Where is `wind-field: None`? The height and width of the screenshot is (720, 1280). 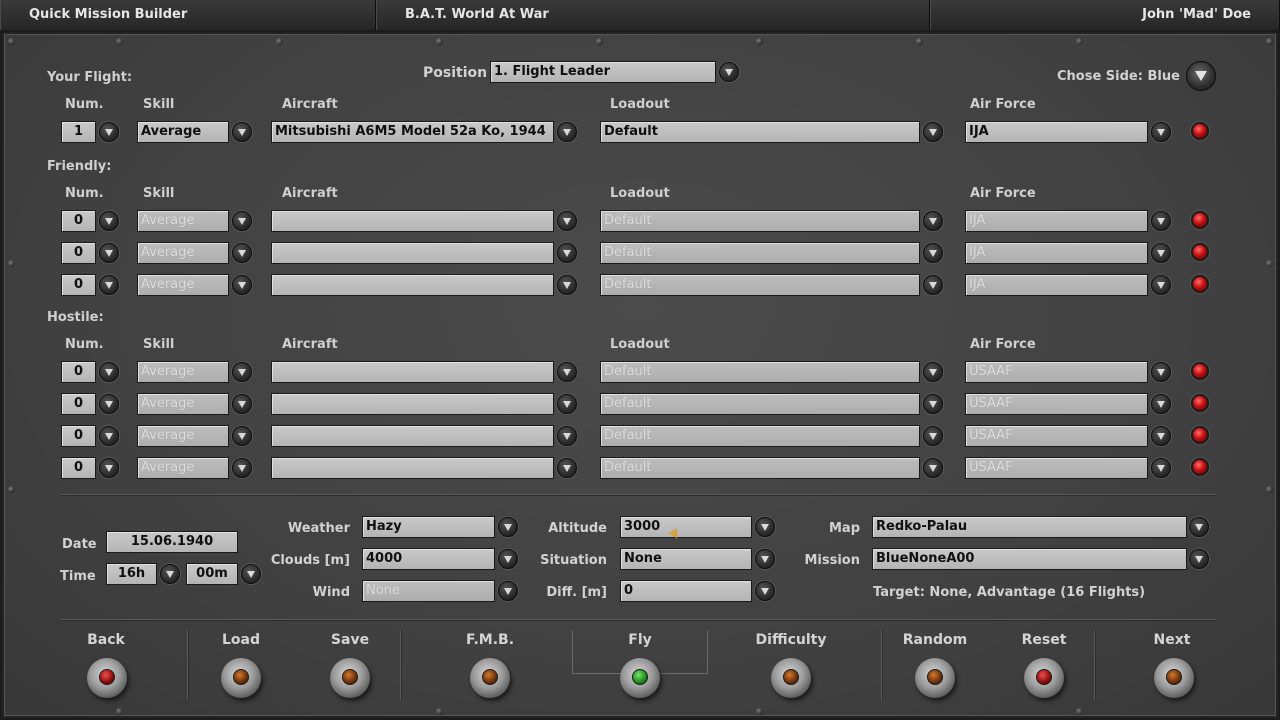
wind-field: None is located at coordinates (428, 591).